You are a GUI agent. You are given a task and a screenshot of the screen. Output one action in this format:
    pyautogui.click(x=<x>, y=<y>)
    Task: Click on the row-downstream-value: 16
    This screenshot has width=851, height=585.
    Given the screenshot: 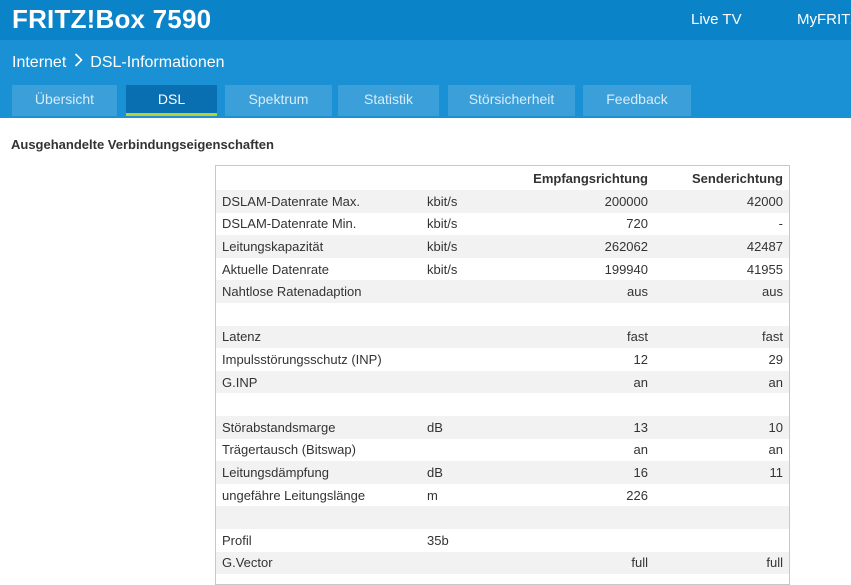 What is the action you would take?
    pyautogui.click(x=590, y=472)
    